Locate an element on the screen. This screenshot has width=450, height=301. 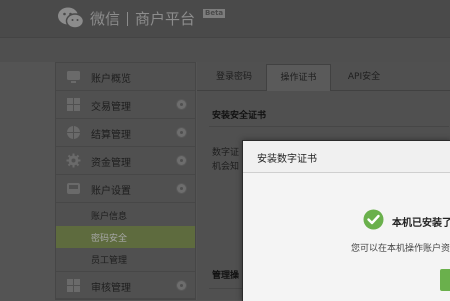
dialog-subtext: 您可以在本机操作账户资 is located at coordinates (400, 249).